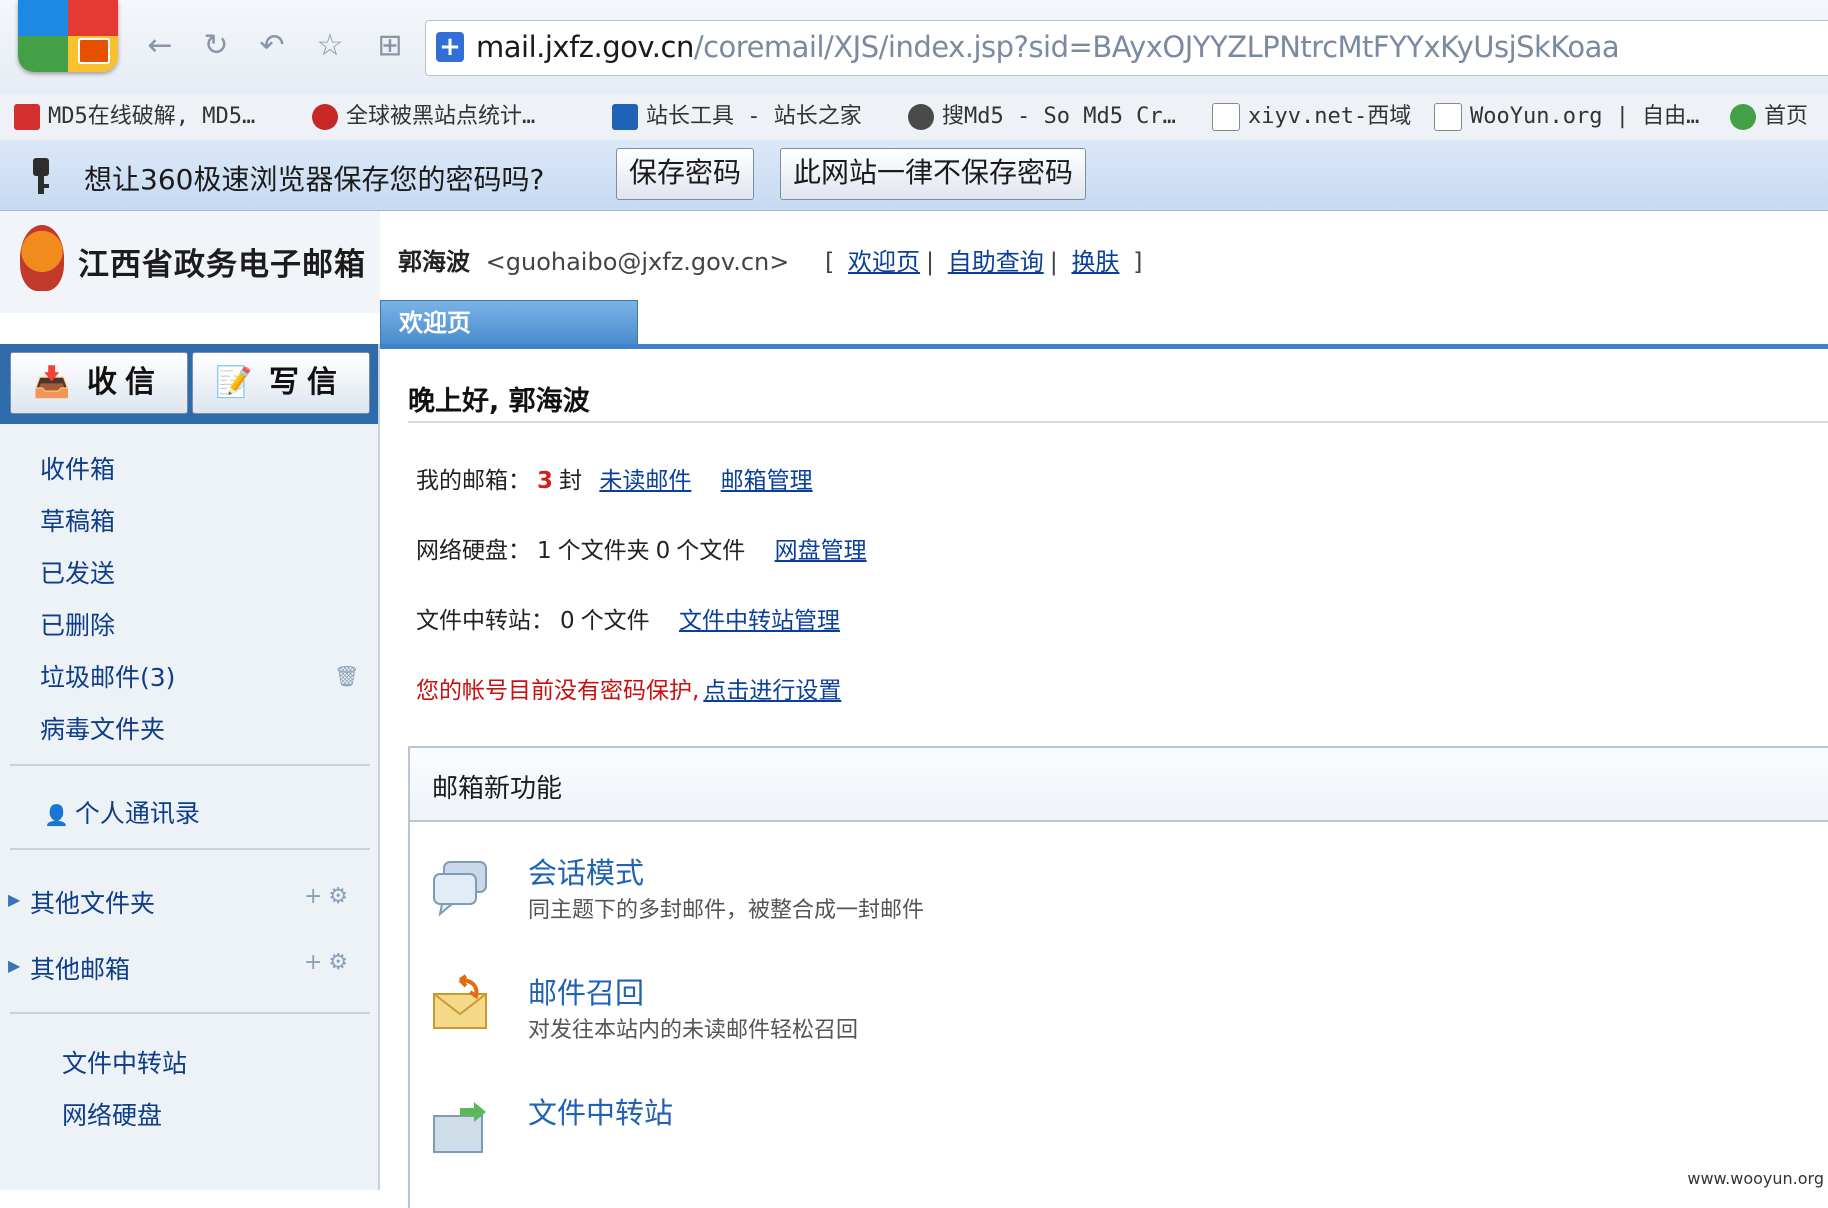 This screenshot has height=1208, width=1828. I want to click on transfer-summary: 文件中转站： 0 个文件 文件中转站管理, so click(628, 618).